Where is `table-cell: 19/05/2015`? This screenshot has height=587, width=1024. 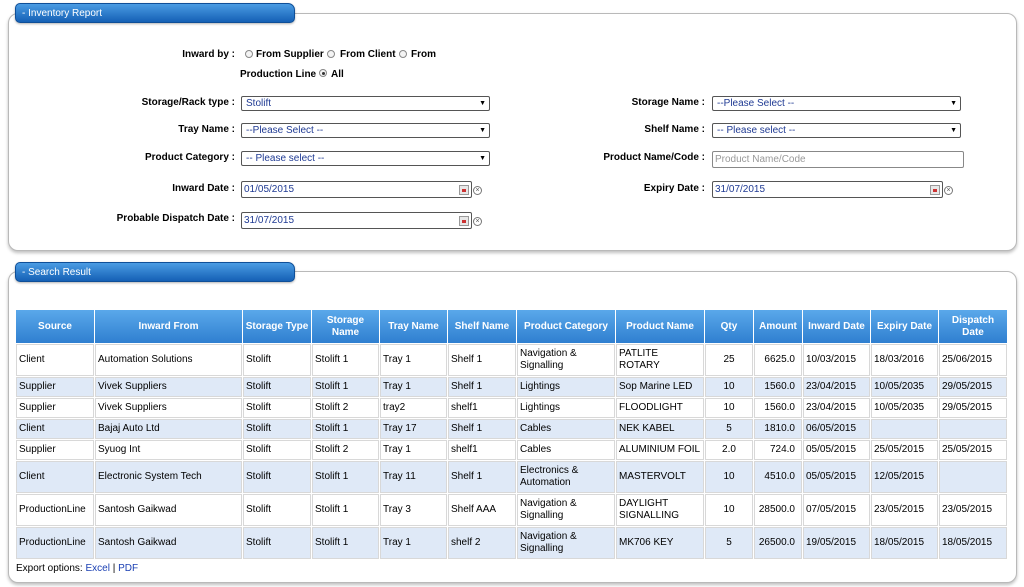
table-cell: 19/05/2015 is located at coordinates (836, 543).